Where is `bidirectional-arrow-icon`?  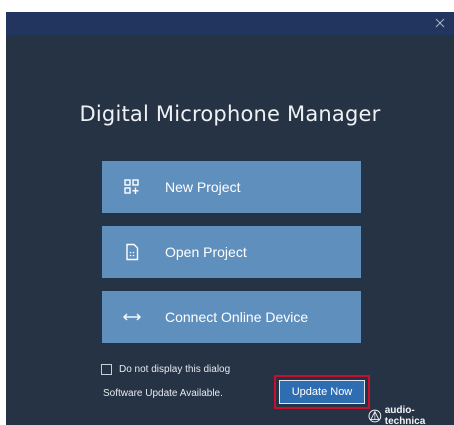
bidirectional-arrow-icon is located at coordinates (132, 317).